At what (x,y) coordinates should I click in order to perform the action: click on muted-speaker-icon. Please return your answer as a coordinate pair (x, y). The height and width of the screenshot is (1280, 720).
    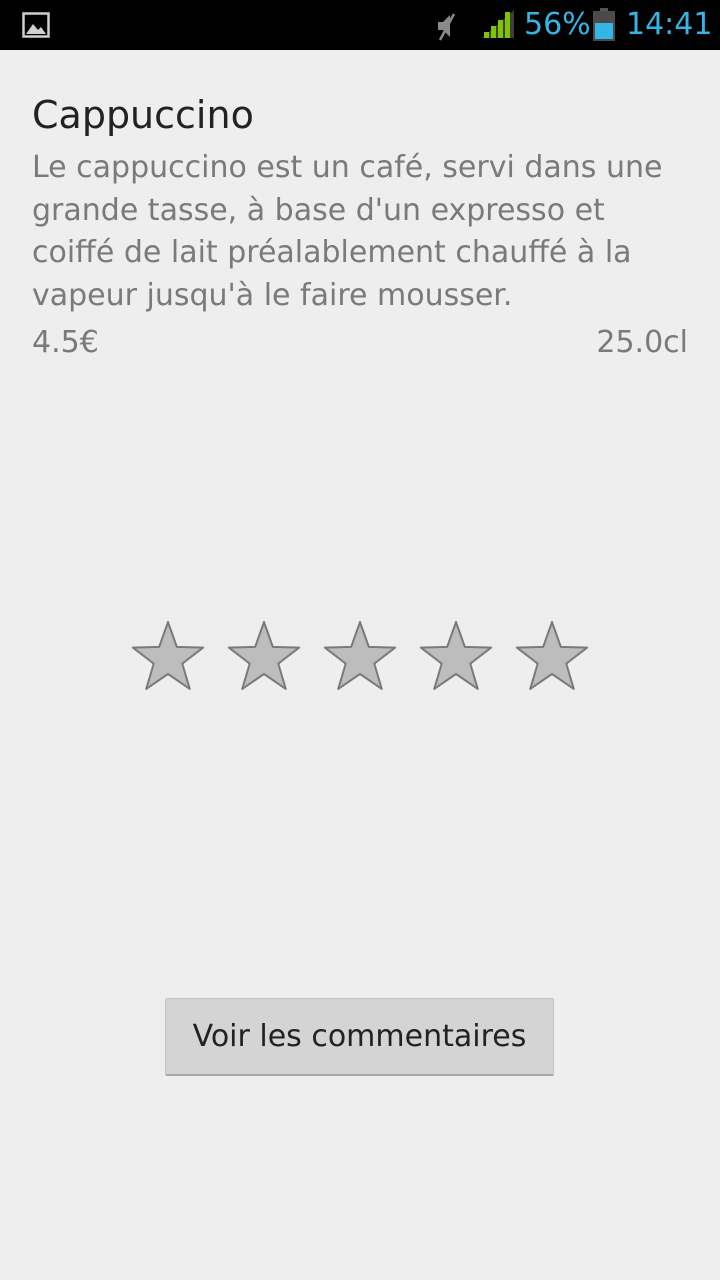
    Looking at the image, I should click on (448, 26).